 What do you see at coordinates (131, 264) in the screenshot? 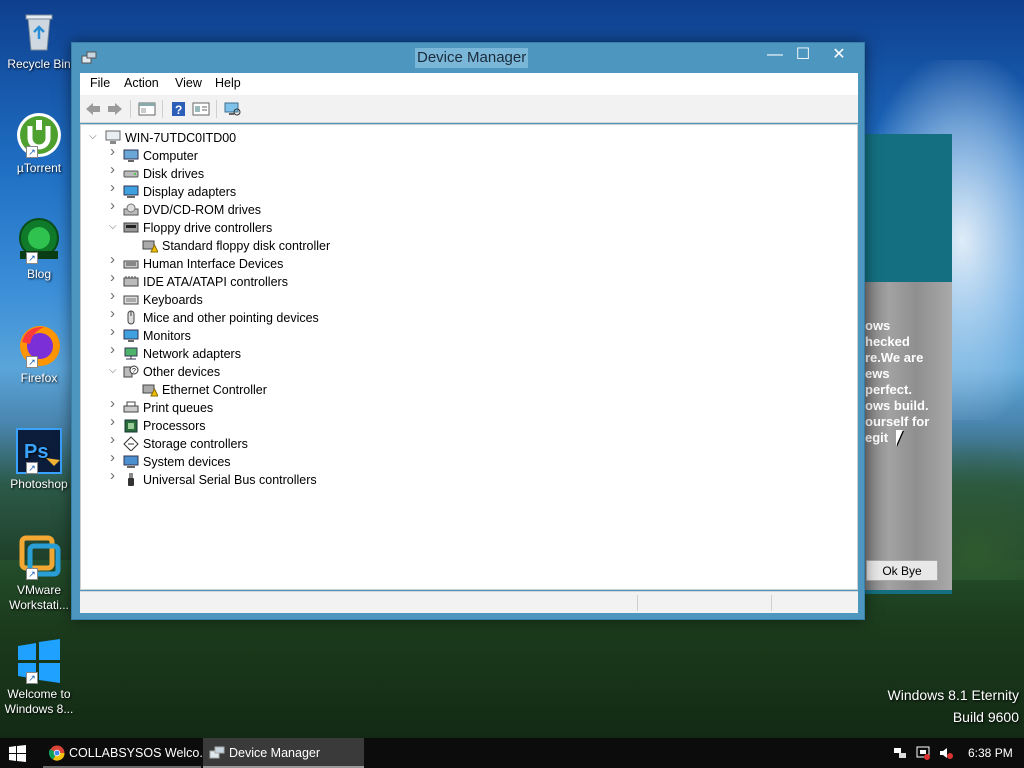
I see `hid-icon` at bounding box center [131, 264].